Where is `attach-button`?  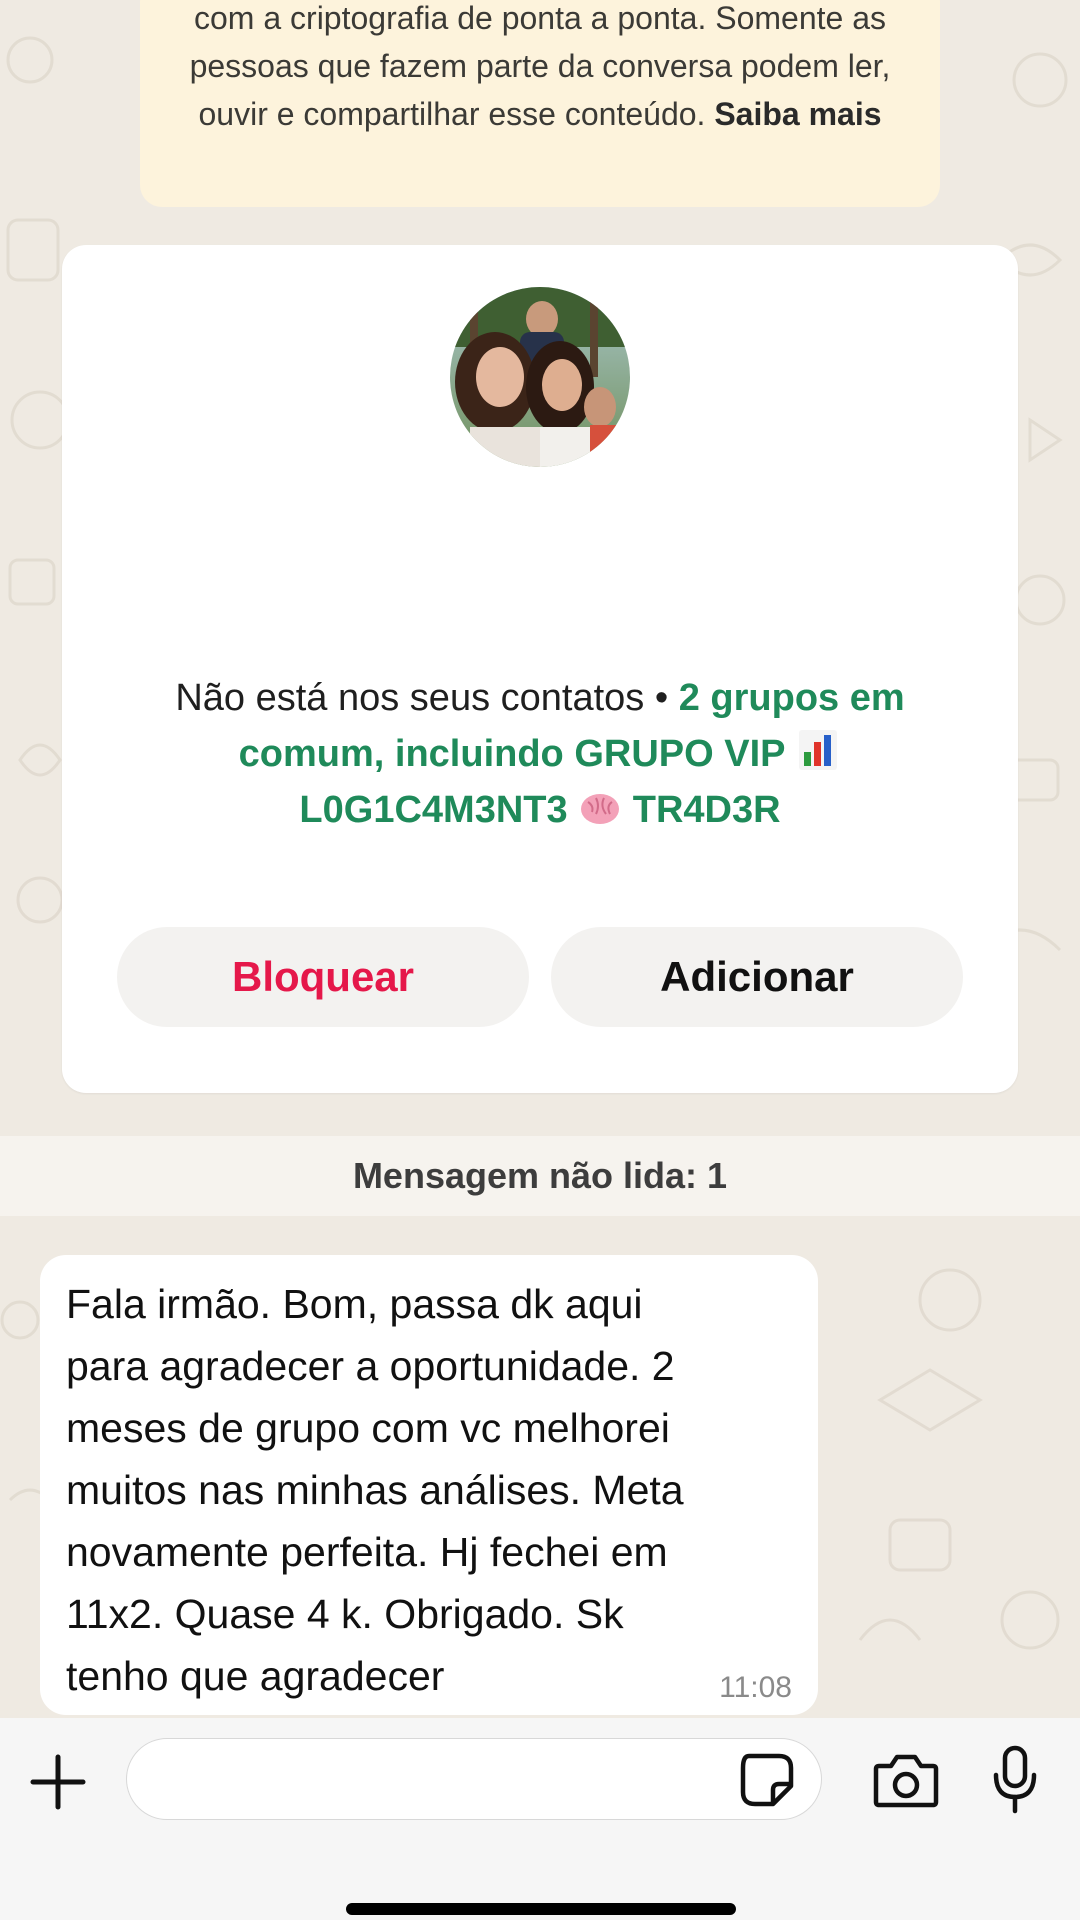
attach-button is located at coordinates (58, 1782).